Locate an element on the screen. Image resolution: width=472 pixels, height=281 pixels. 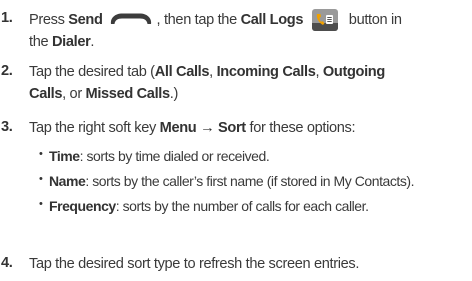
step-number: 3. is located at coordinates (7, 127).